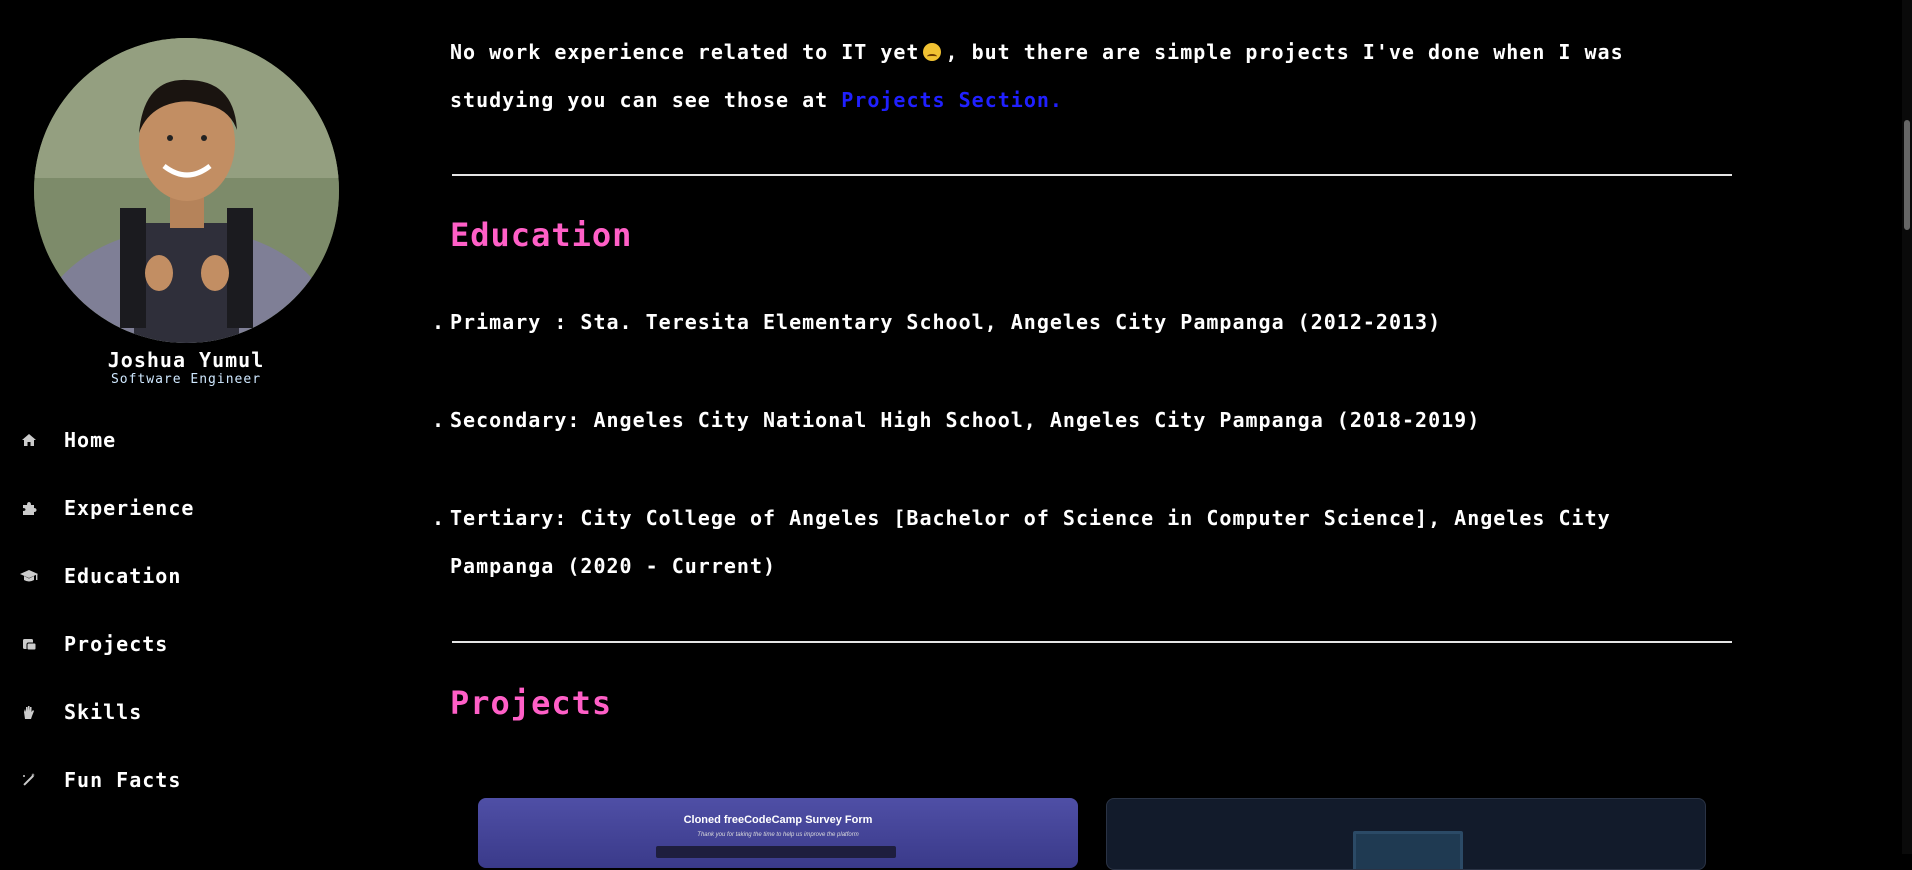  What do you see at coordinates (778, 820) in the screenshot?
I see `project-card-title: Cloned freeCodeCamp Survey Form` at bounding box center [778, 820].